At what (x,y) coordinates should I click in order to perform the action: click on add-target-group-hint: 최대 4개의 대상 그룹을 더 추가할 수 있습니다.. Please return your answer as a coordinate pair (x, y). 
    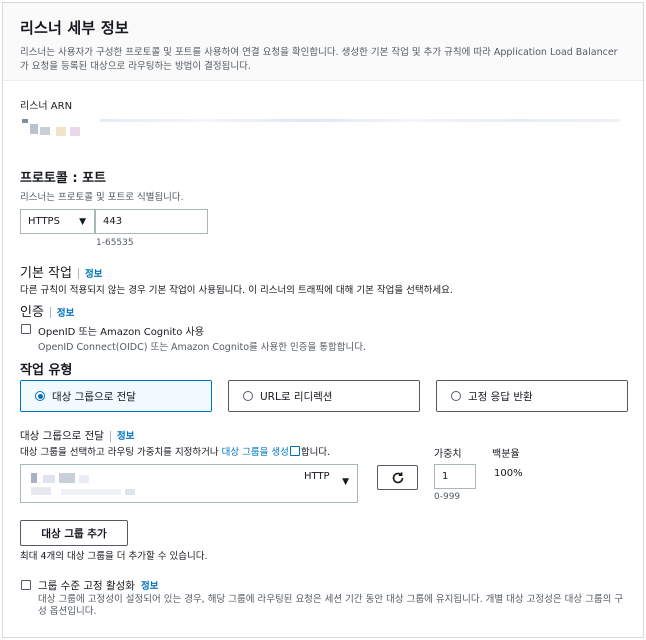
    Looking at the image, I should click on (114, 556).